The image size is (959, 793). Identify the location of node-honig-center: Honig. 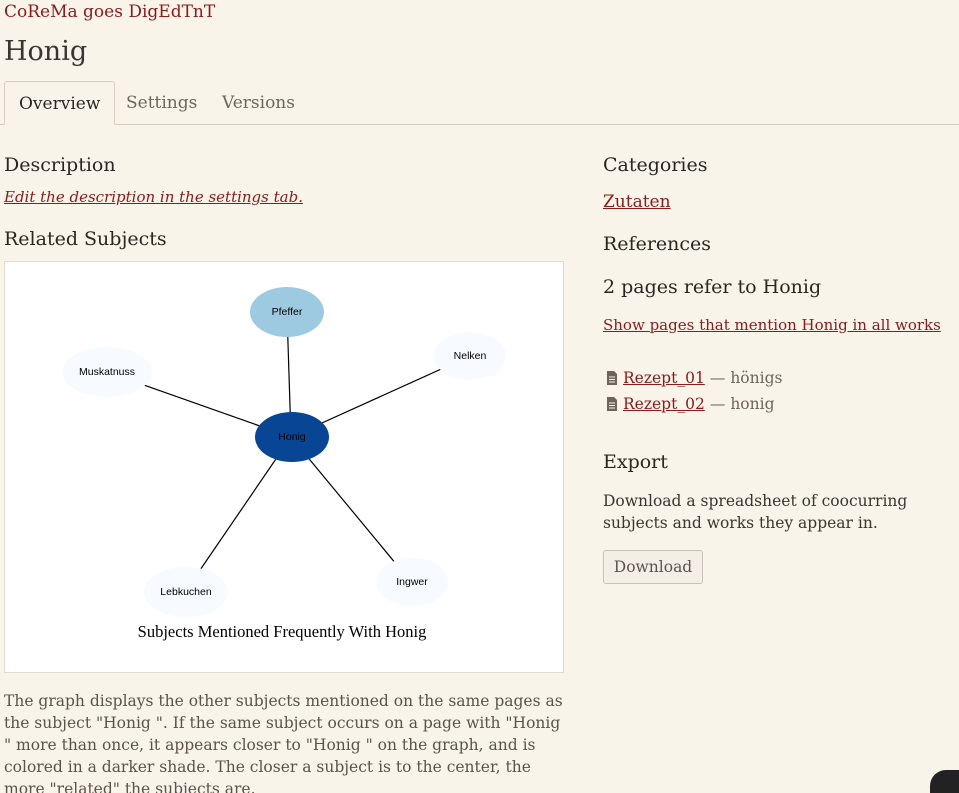
(292, 437).